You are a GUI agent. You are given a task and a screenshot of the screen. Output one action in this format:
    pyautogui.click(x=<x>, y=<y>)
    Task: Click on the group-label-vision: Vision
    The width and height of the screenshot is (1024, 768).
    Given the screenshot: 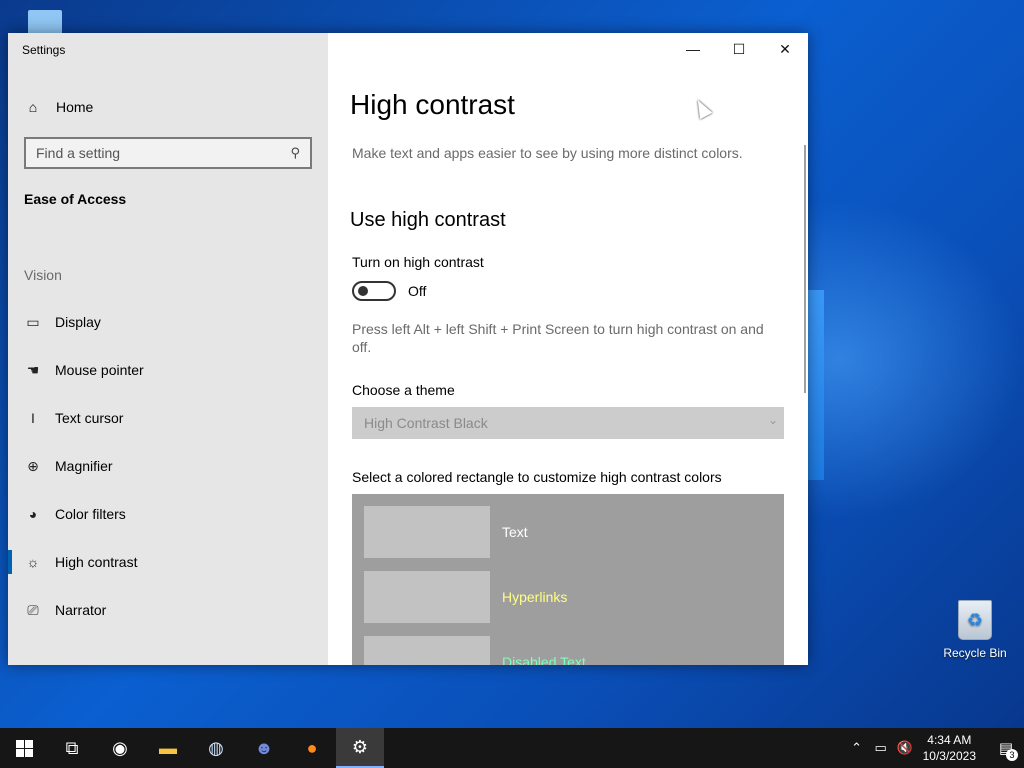 What is the action you would take?
    pyautogui.click(x=43, y=275)
    